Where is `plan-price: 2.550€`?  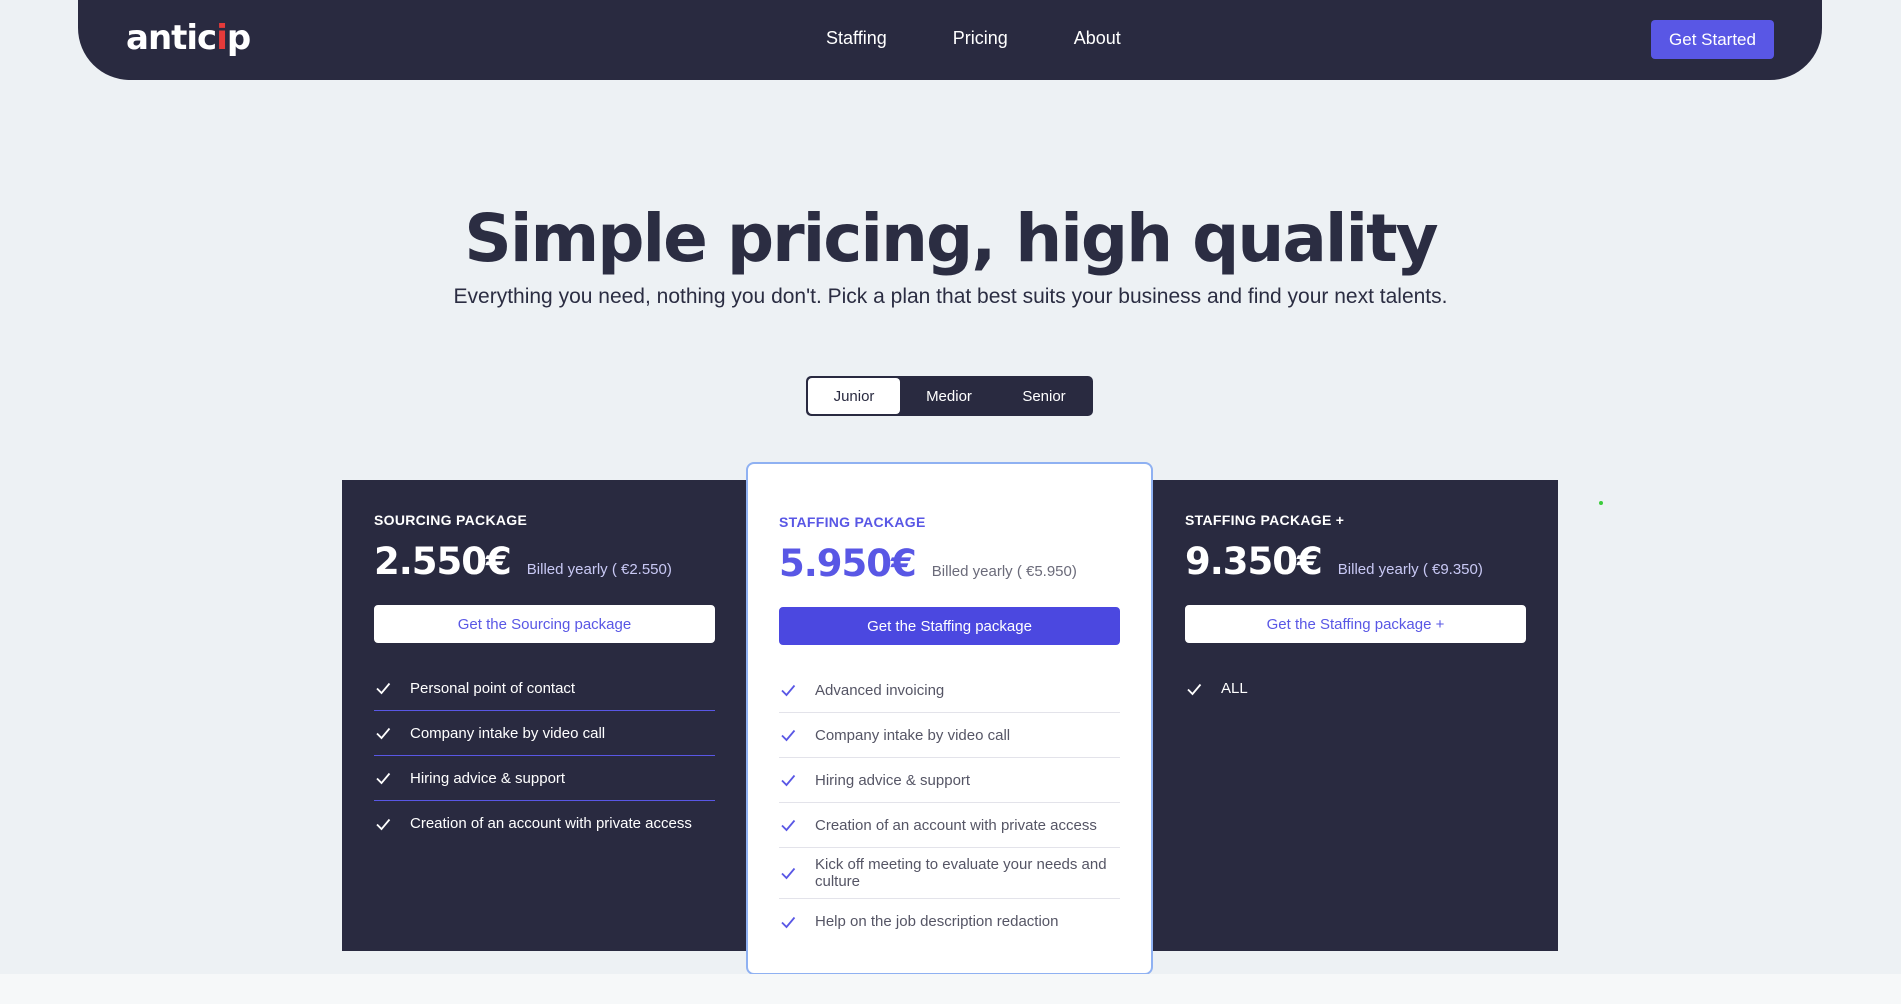
plan-price: 2.550€ is located at coordinates (443, 561).